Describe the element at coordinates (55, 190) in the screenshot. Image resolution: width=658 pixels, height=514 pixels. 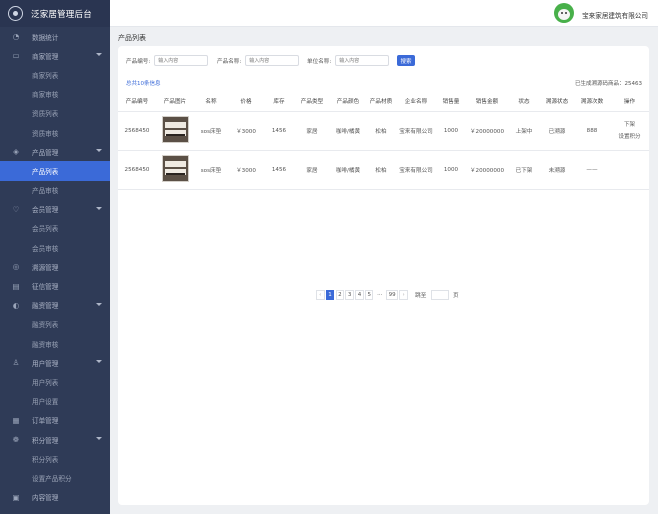
I see `sidebar-item-8: 产品审核` at that location.